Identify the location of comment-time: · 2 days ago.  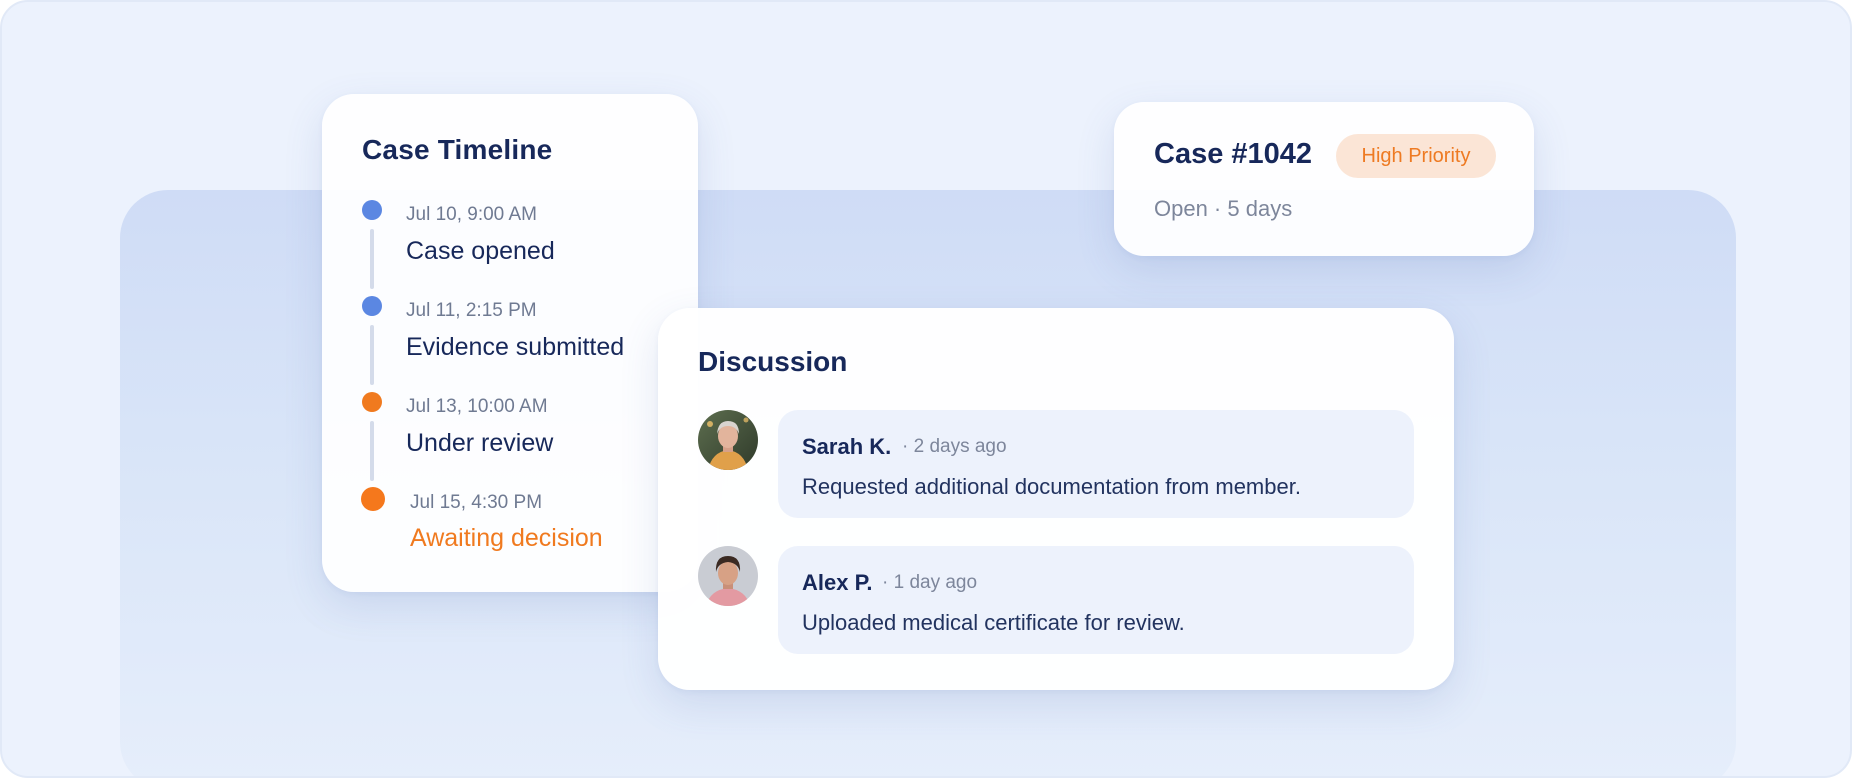
(954, 446).